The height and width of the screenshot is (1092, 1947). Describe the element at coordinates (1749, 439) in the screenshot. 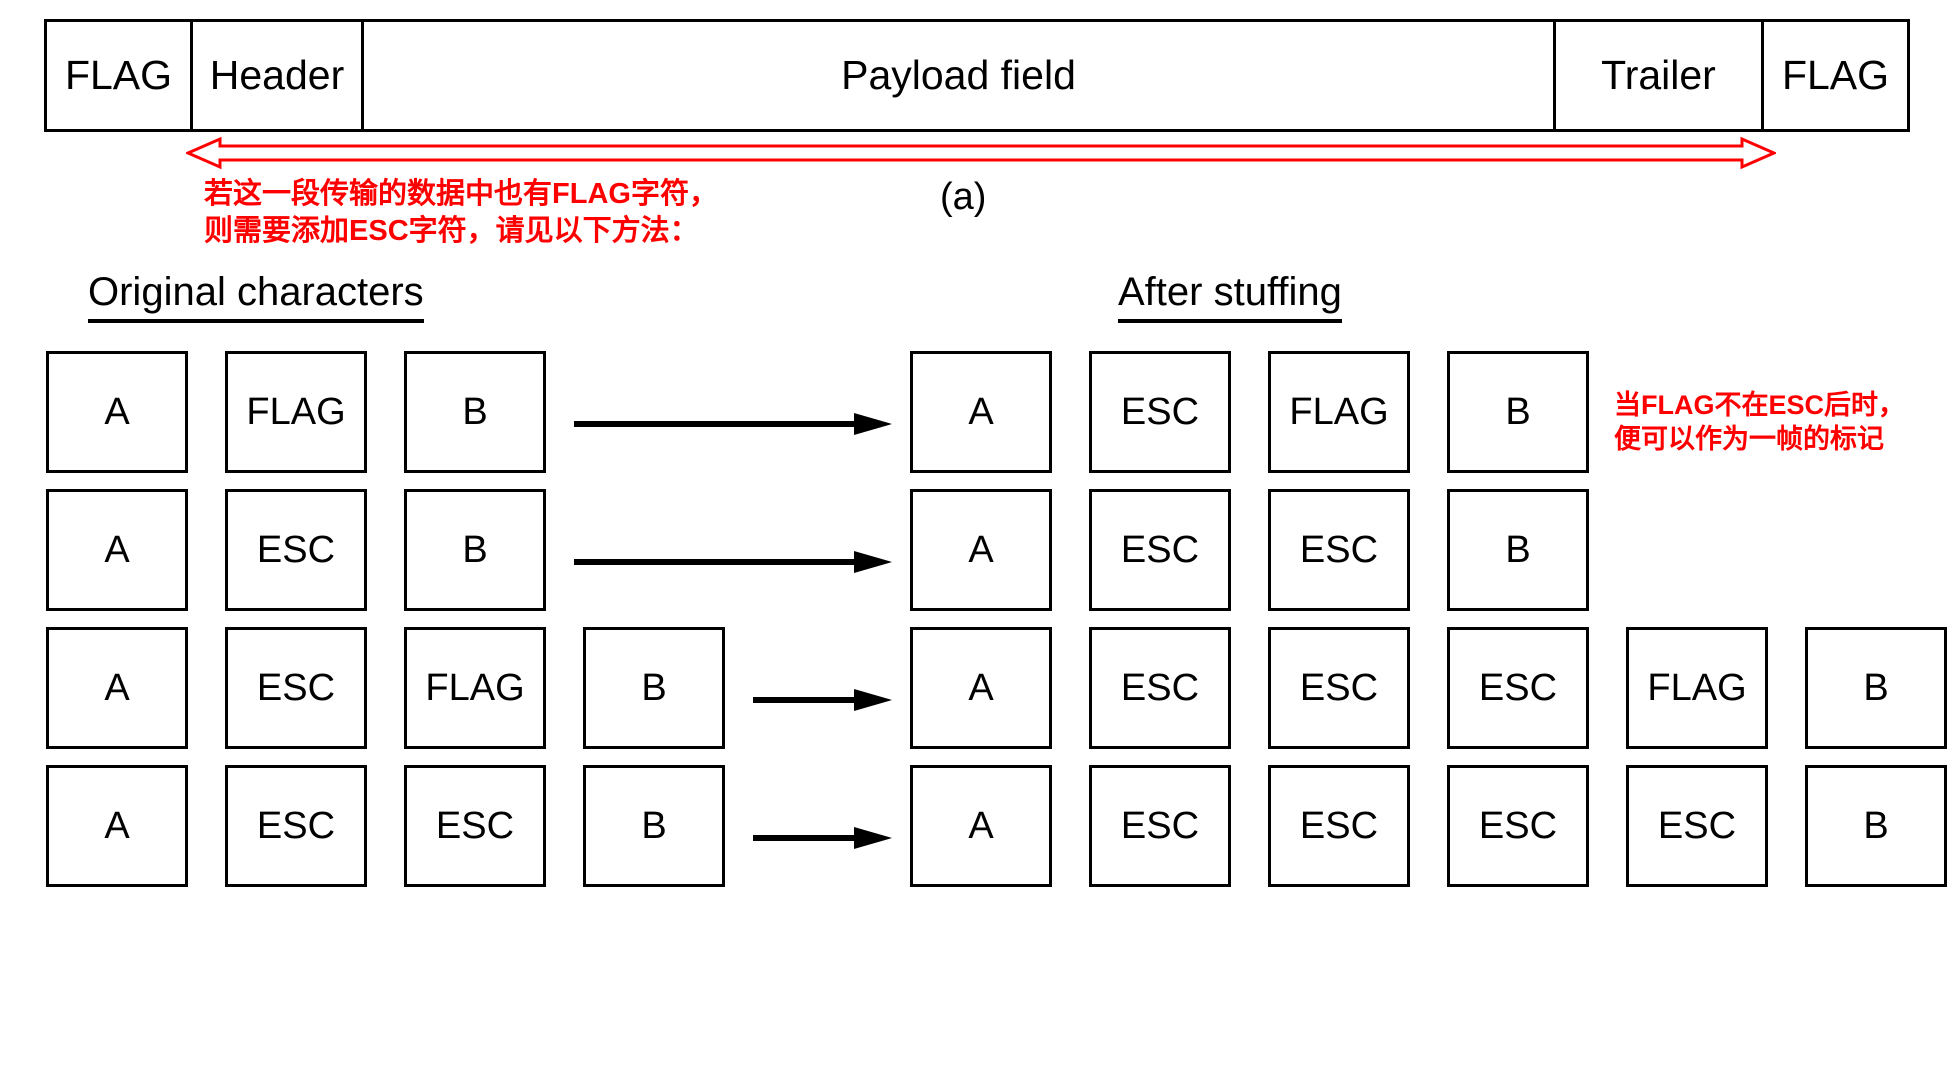

I see `note-line-2: 便可以作为一帧的标记` at that location.